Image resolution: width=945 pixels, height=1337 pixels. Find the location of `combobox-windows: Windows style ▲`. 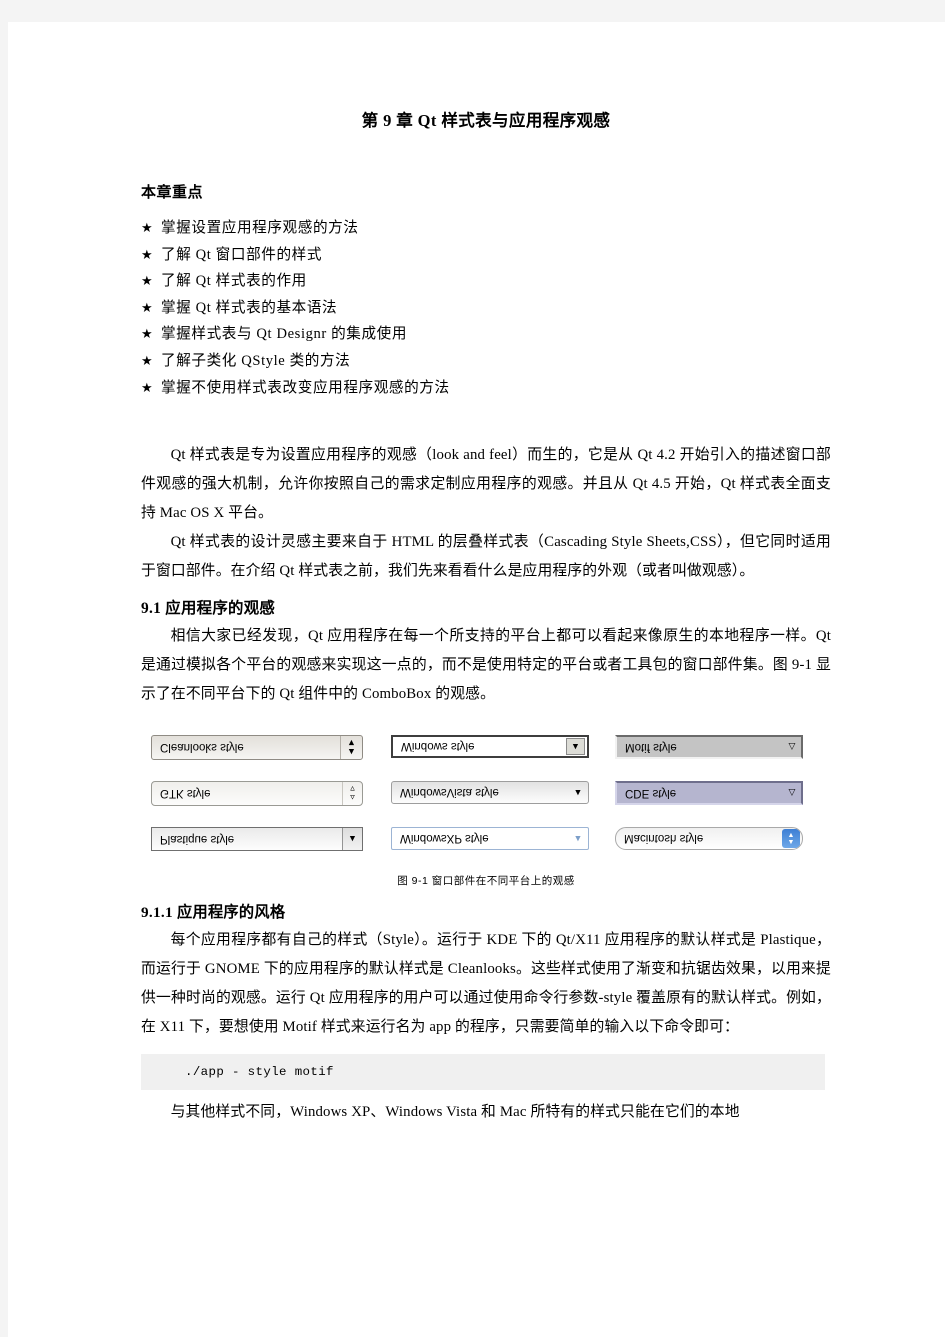

combobox-windows: Windows style ▲ is located at coordinates (490, 747).